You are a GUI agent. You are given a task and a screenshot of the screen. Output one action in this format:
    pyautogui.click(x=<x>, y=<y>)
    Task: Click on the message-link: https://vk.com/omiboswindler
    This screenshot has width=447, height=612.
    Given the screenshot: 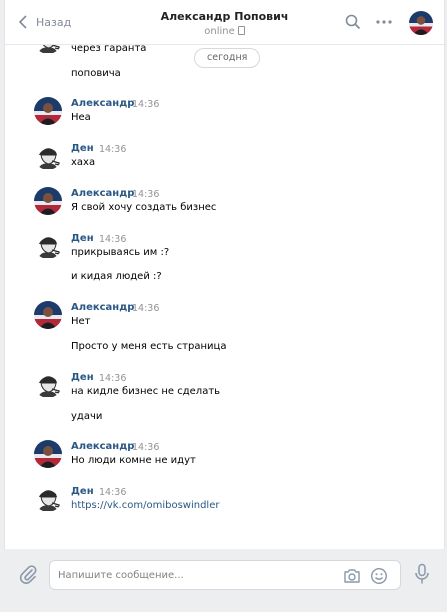 What is the action you would take?
    pyautogui.click(x=145, y=505)
    